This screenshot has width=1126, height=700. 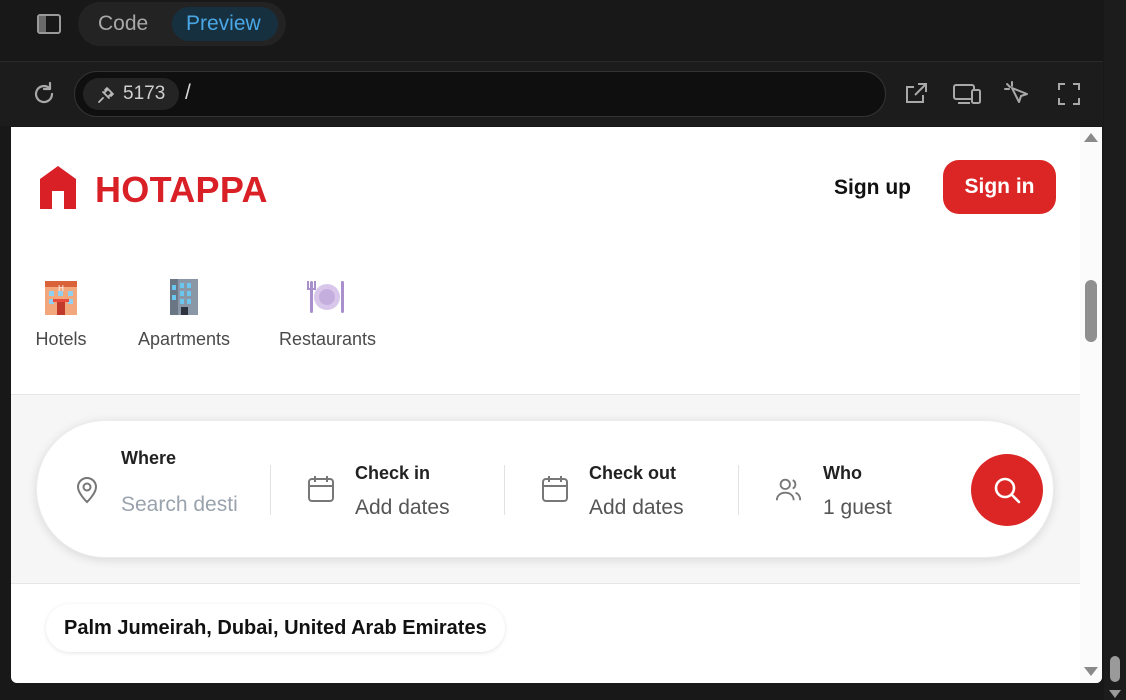 I want to click on search-button, so click(x=1007, y=490).